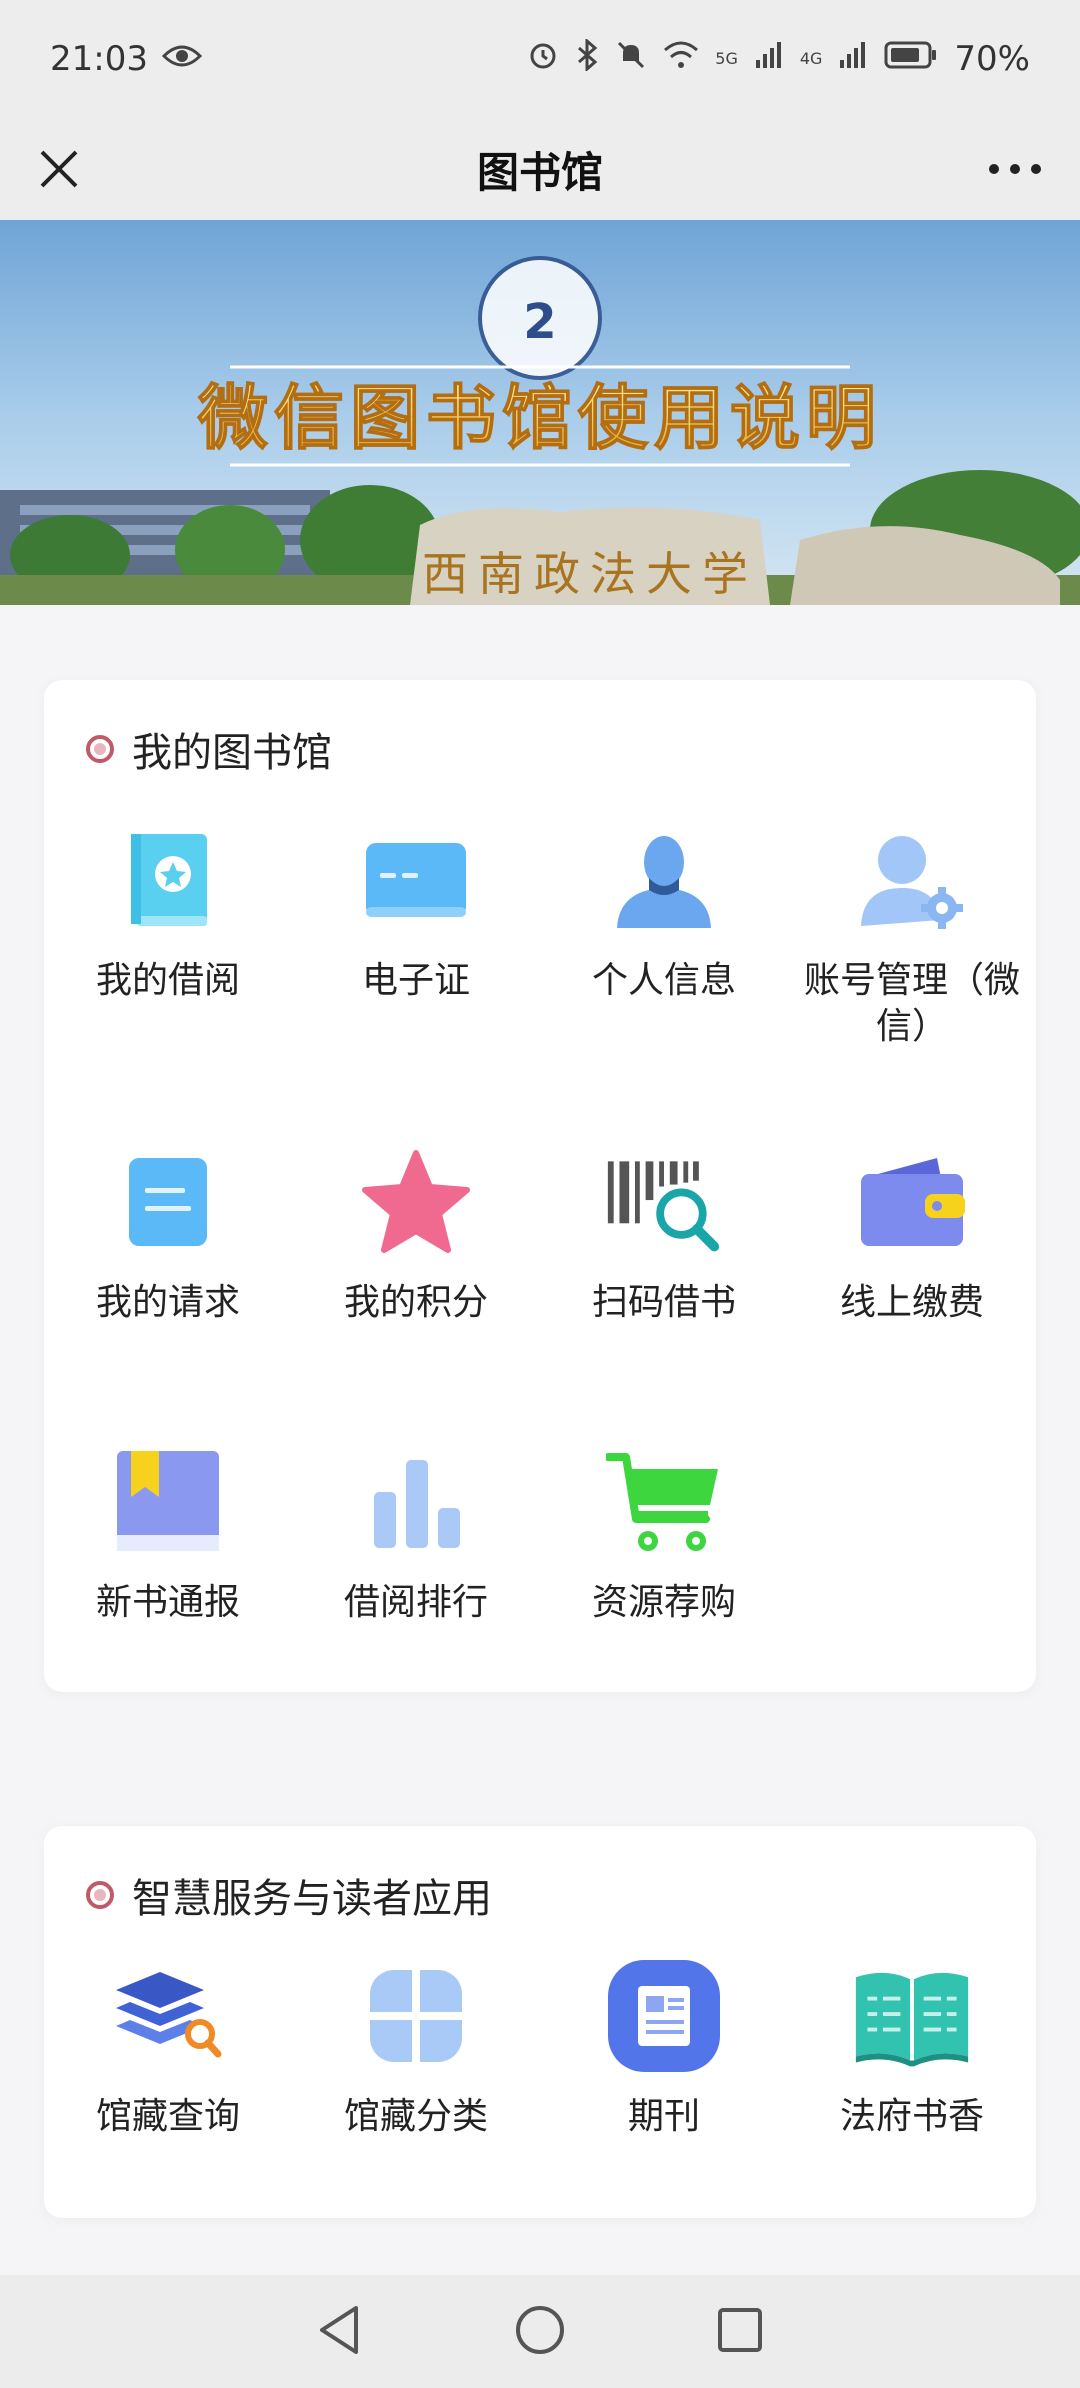 This screenshot has width=1080, height=2388. Describe the element at coordinates (416, 1202) in the screenshot. I see `star-icon` at that location.